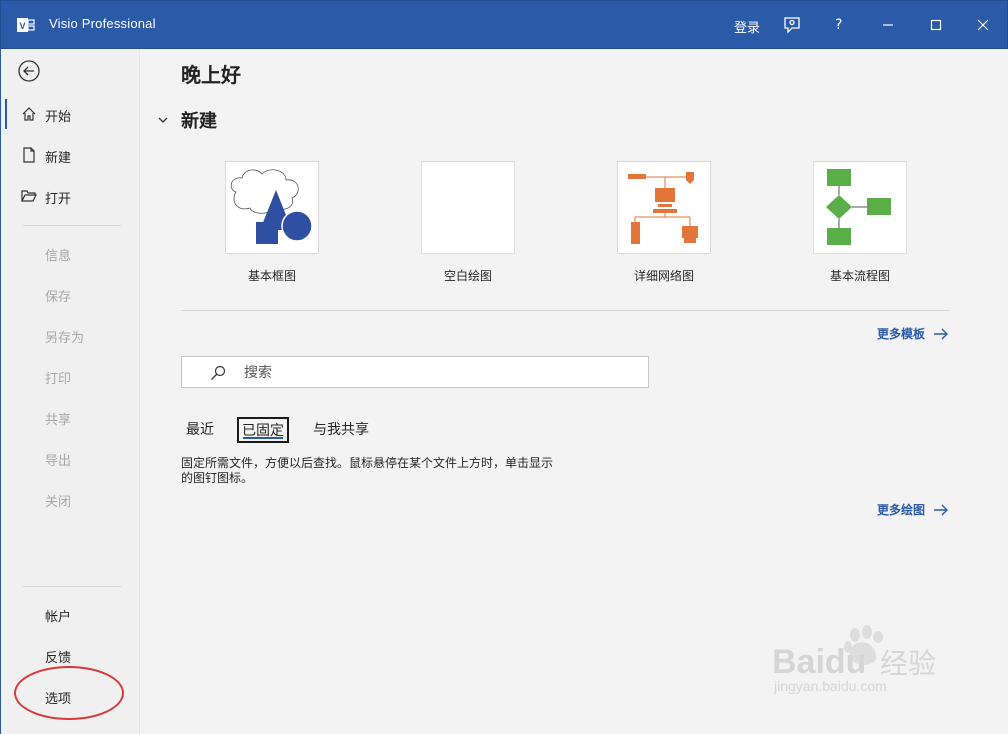 This screenshot has width=1008, height=734. Describe the element at coordinates (838, 25) in the screenshot. I see `help-button: ?` at that location.